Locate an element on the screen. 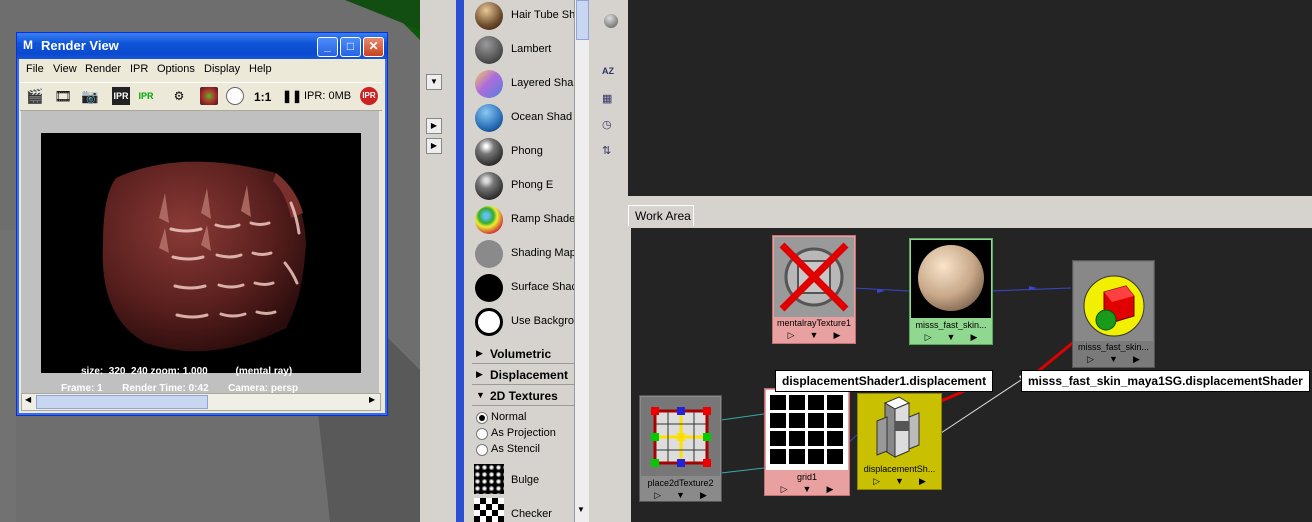 The image size is (1312, 522). collapse-arrow-icon: ▶ is located at coordinates (479, 374).